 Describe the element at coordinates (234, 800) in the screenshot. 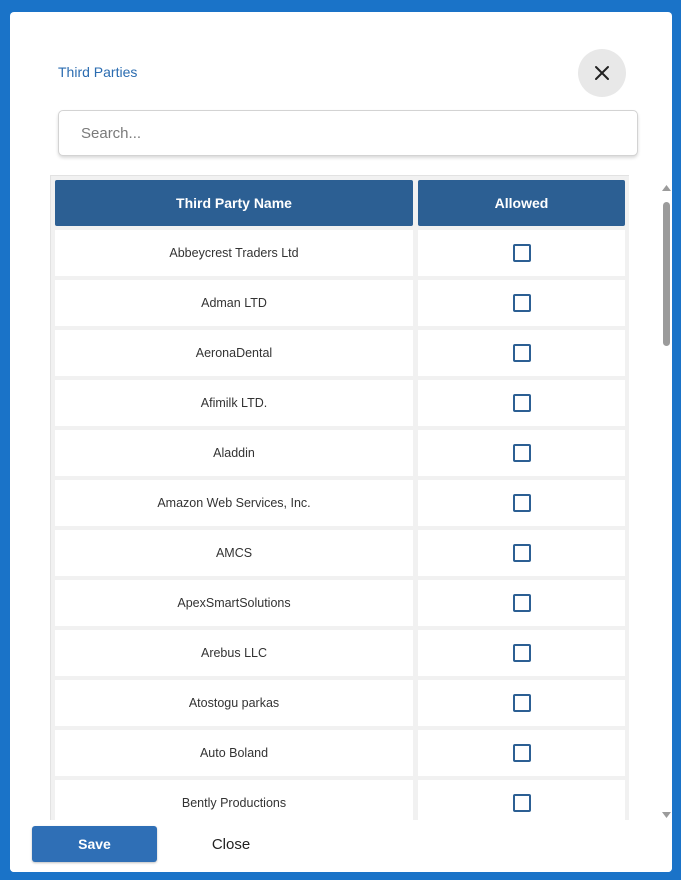

I see `third-party-name-cell: Bently Productions` at that location.